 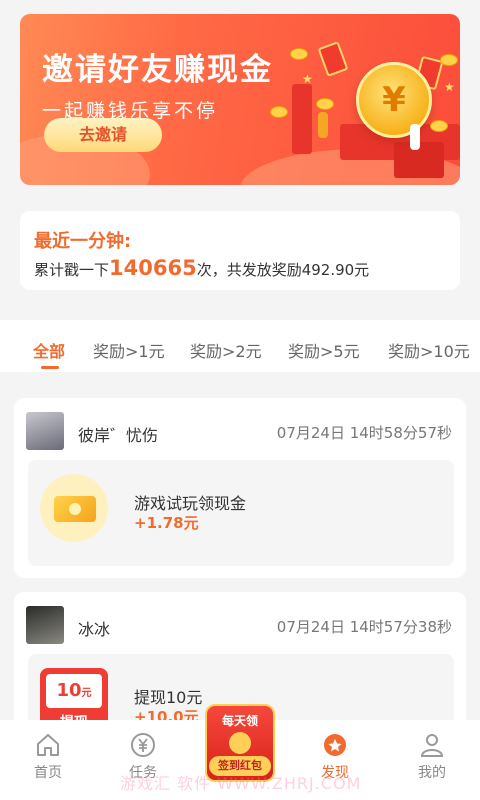 I want to click on filter-tabs: 全部 奖励>1元 奖励>2元 奖励>5元 奖励>10元, so click(x=240, y=346).